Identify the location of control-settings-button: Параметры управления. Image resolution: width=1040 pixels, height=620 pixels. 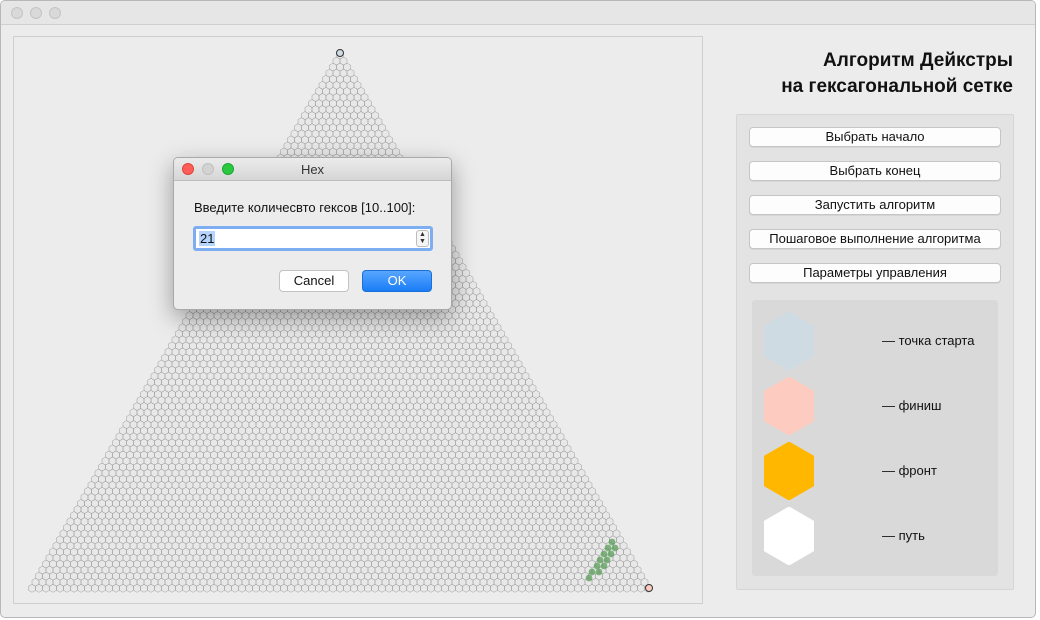
(875, 273).